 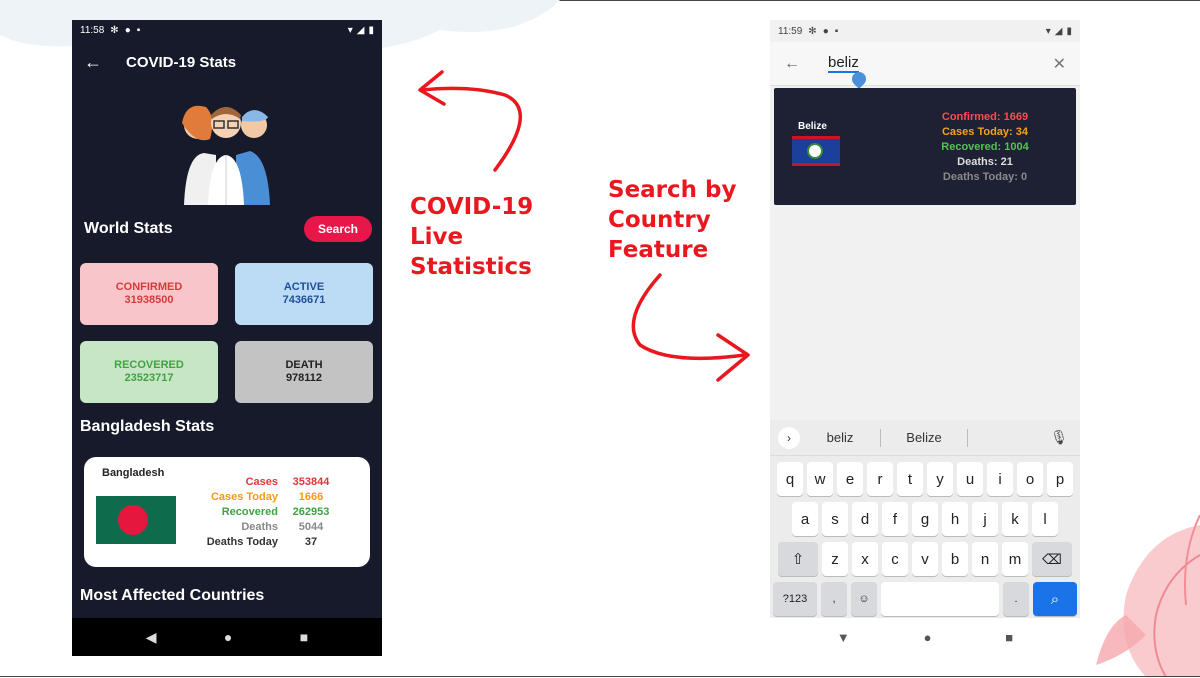 What do you see at coordinates (690, 327) in the screenshot?
I see `curved-arrow-right-icon` at bounding box center [690, 327].